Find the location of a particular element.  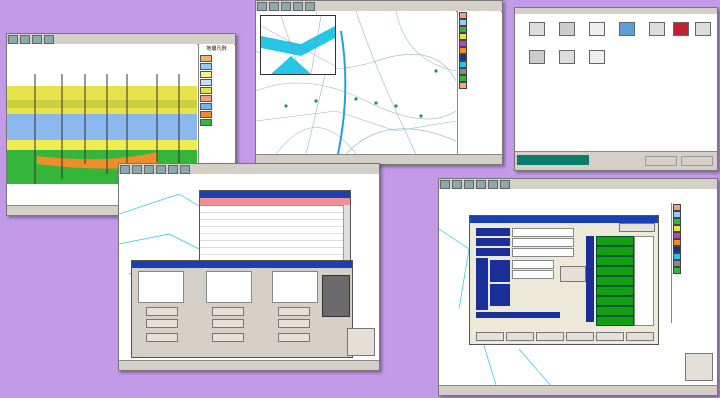

side-label is located at coordinates (590, 279).